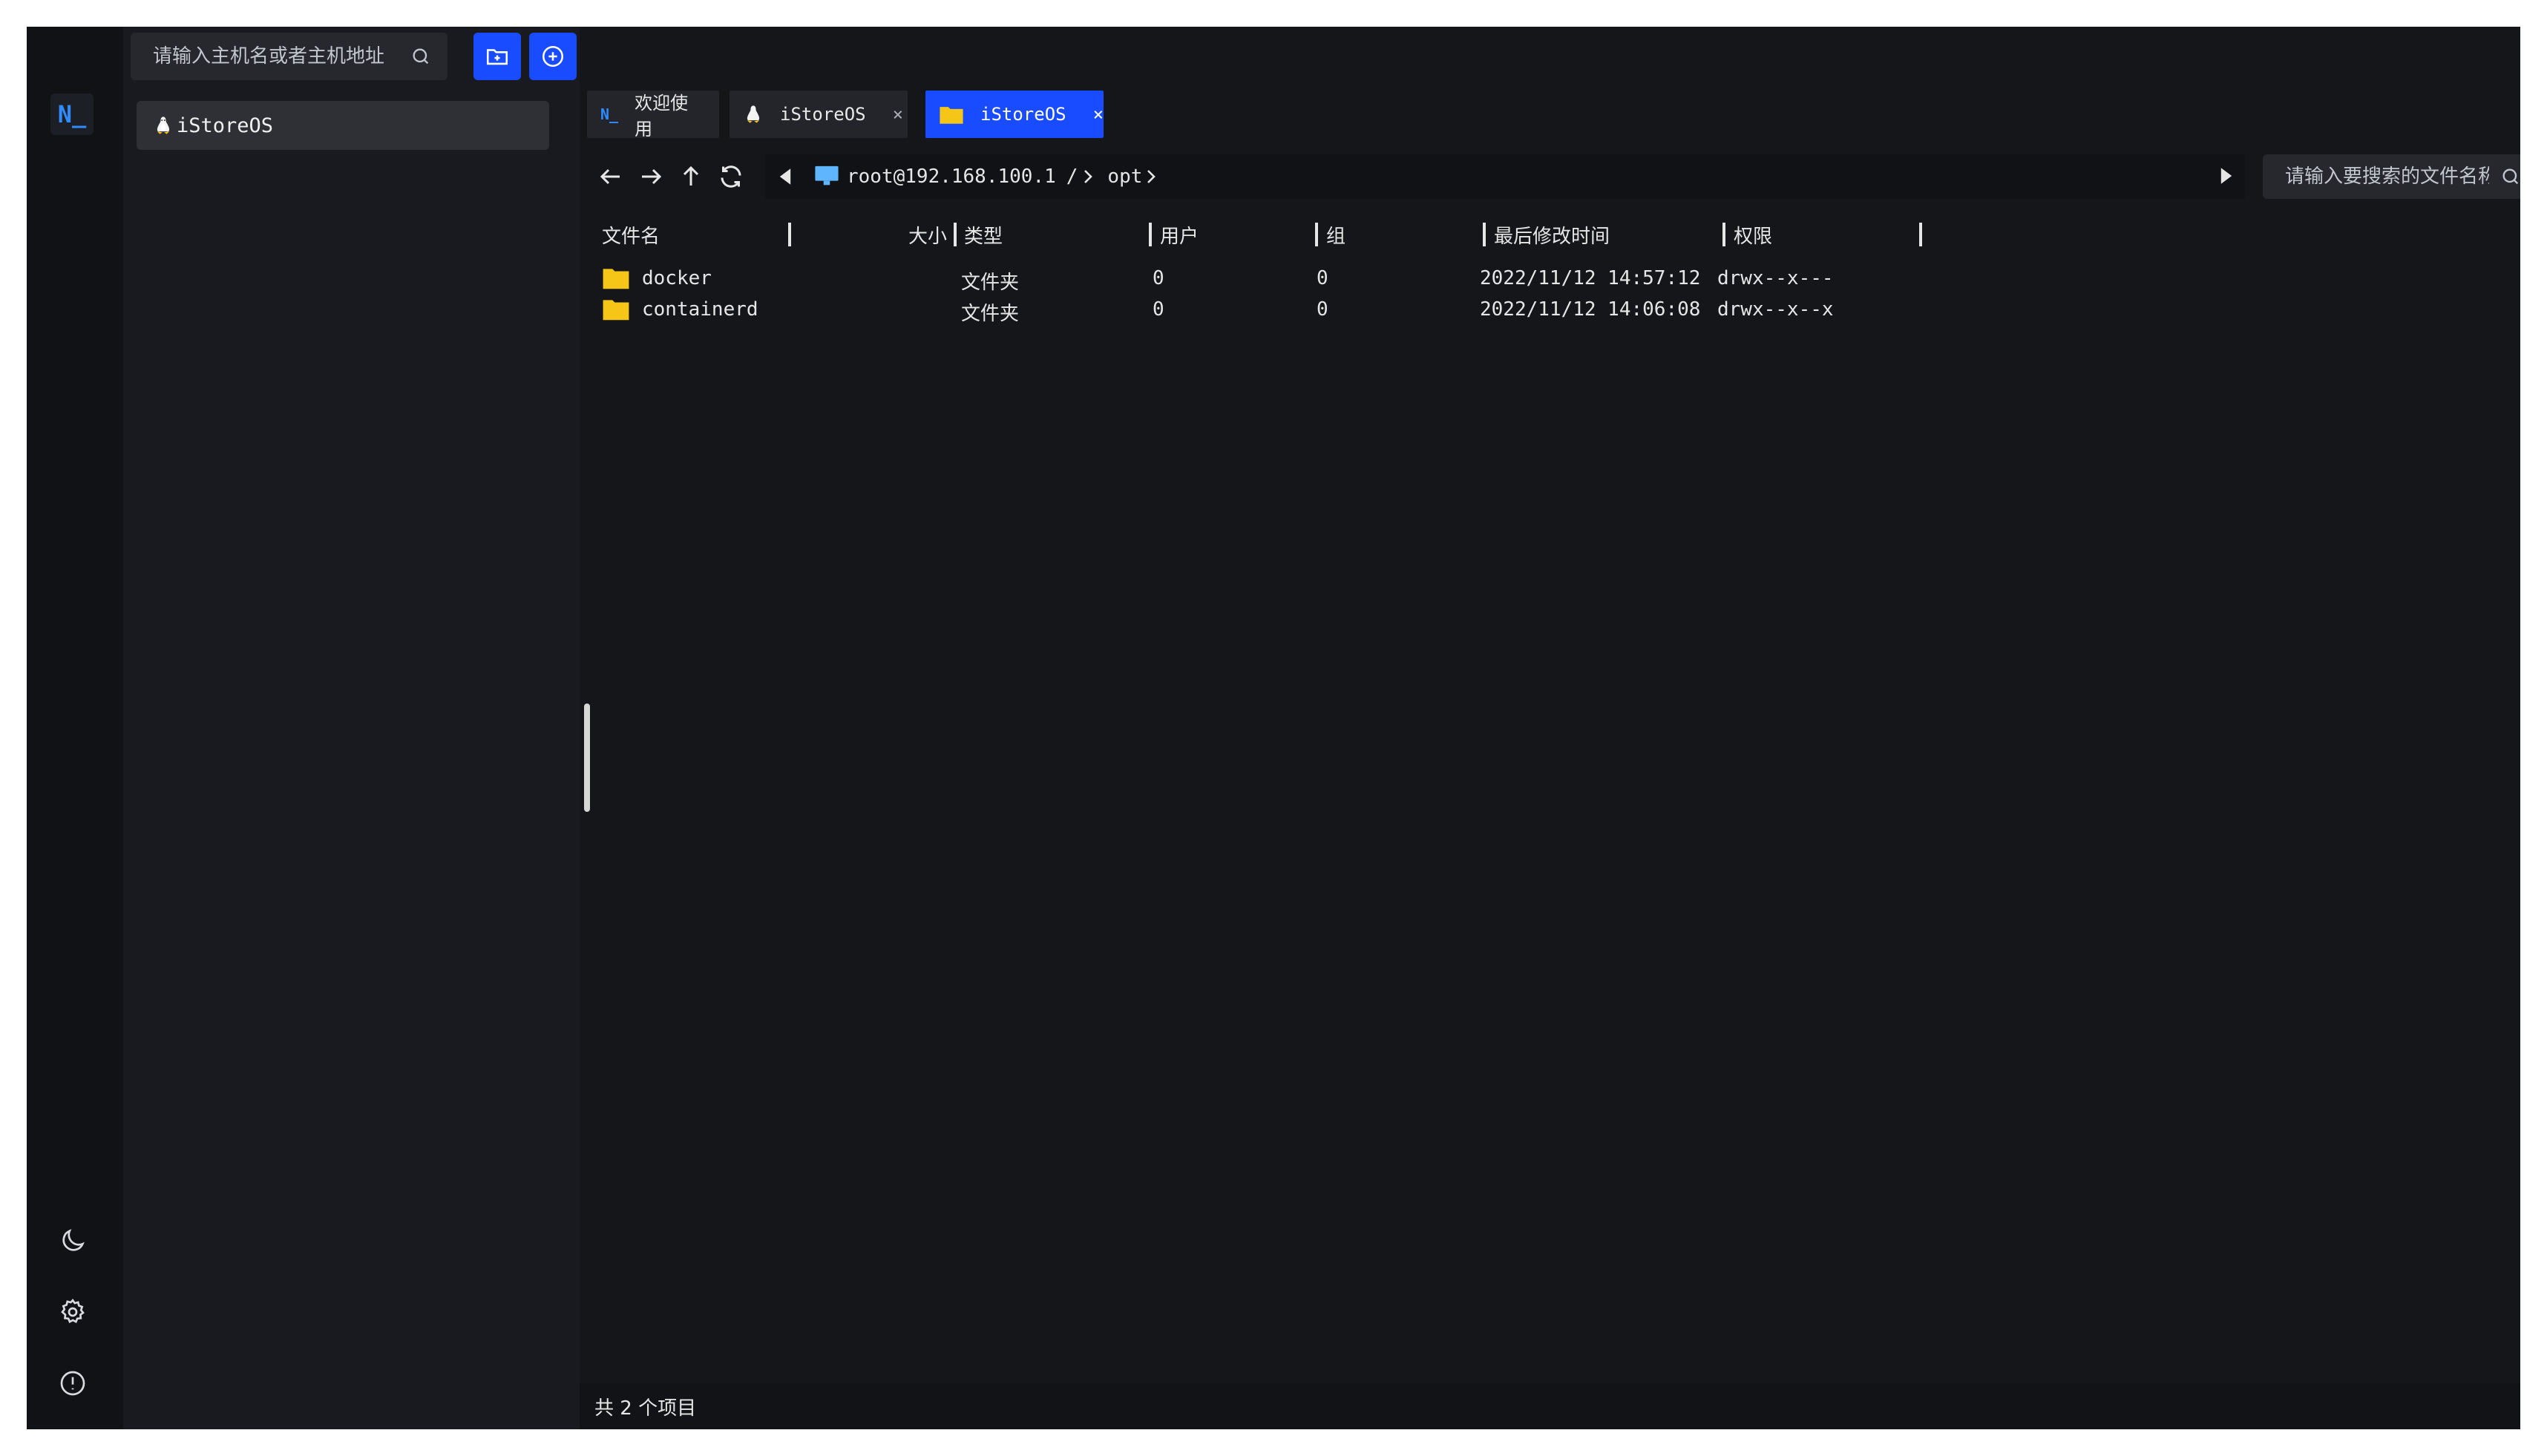 The width and height of the screenshot is (2547, 1456). I want to click on file-permissions: drwx--x---, so click(1775, 278).